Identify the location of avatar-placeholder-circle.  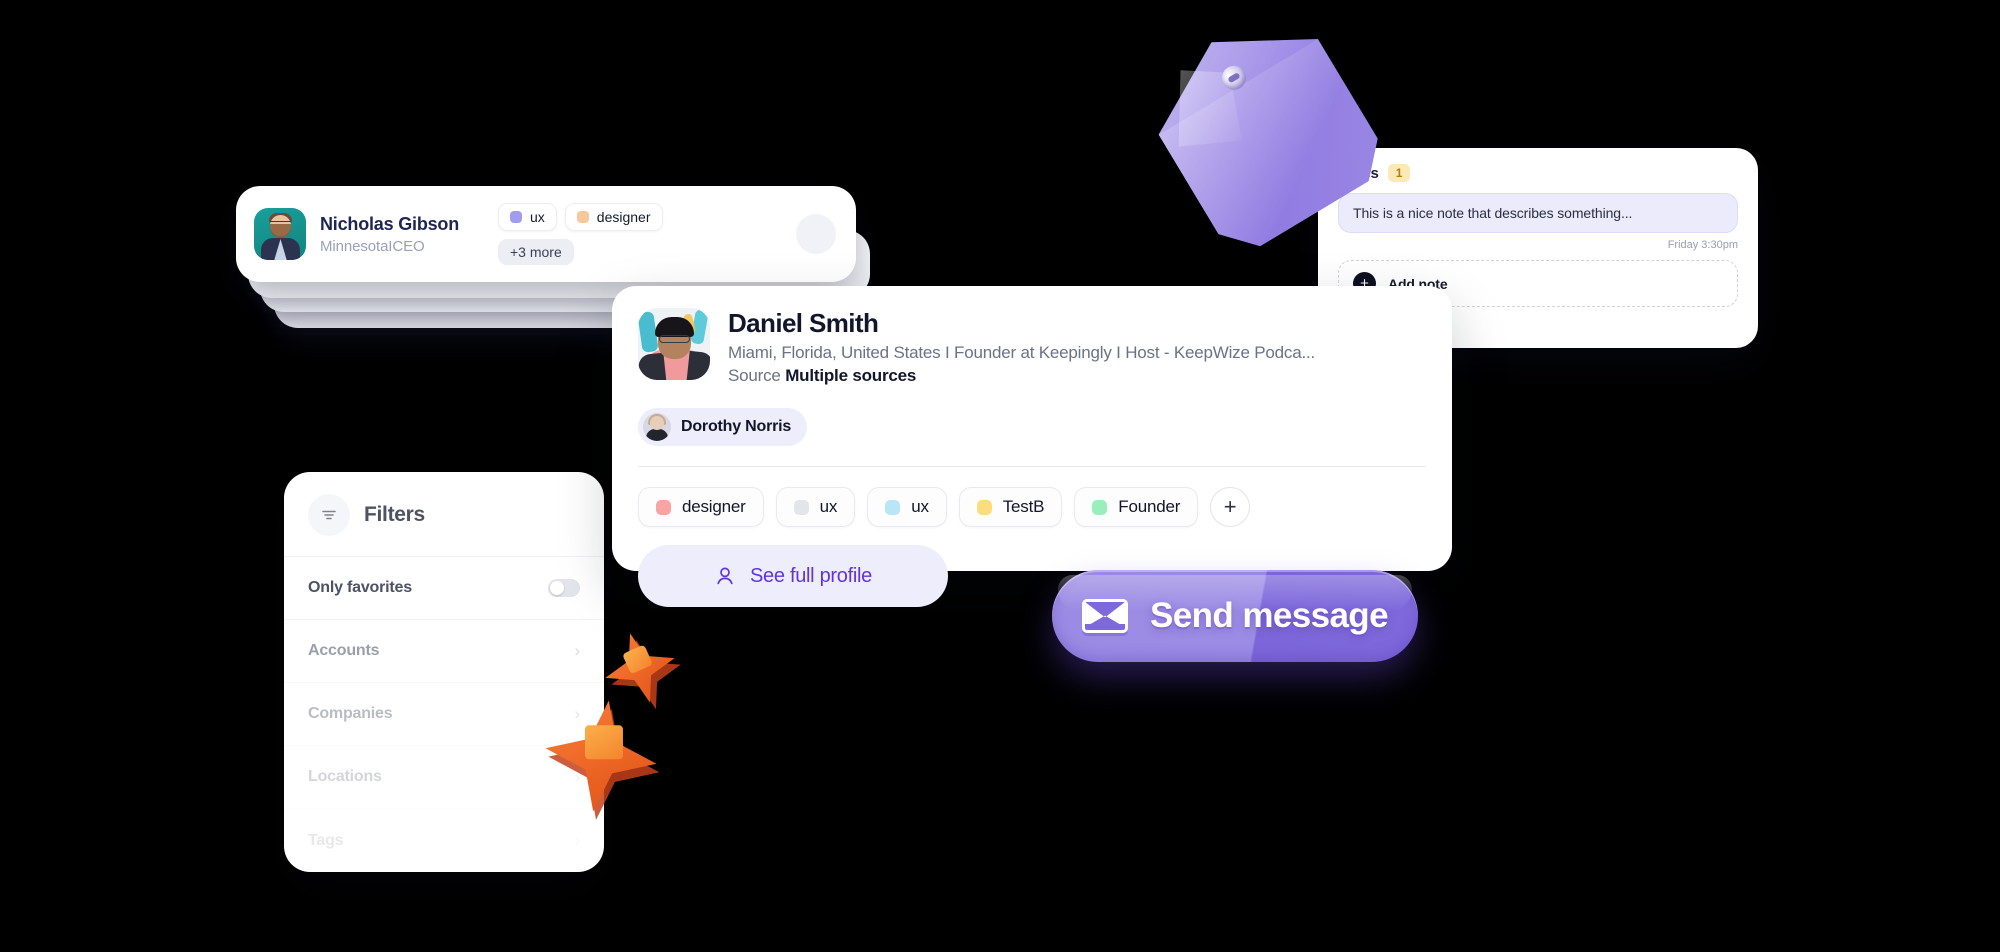
(816, 234).